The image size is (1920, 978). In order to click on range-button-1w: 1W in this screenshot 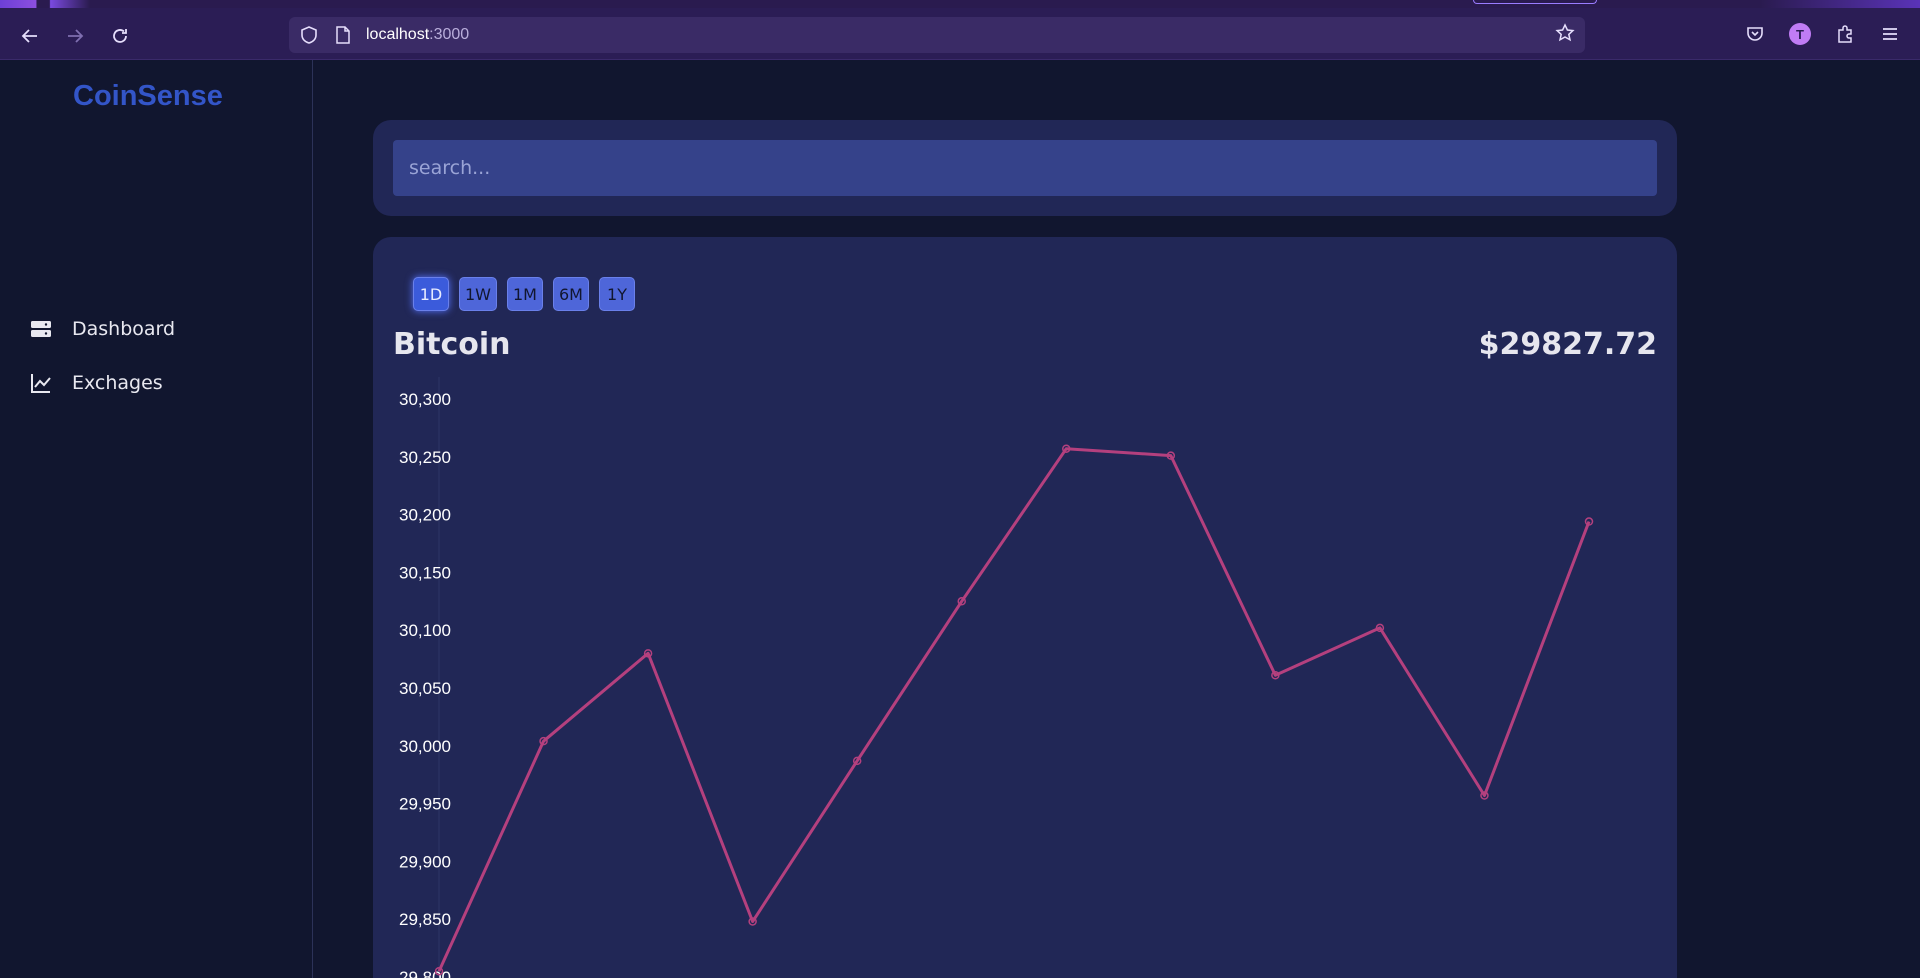, I will do `click(478, 294)`.